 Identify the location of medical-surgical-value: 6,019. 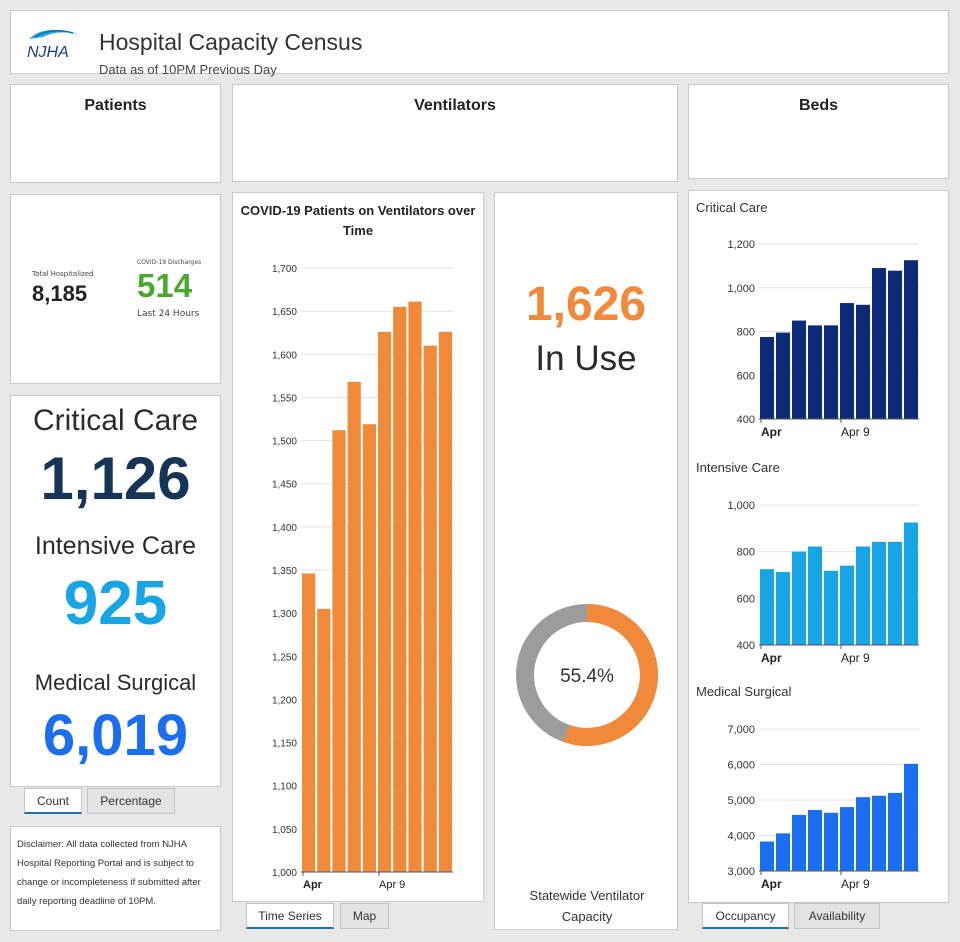
(115, 735).